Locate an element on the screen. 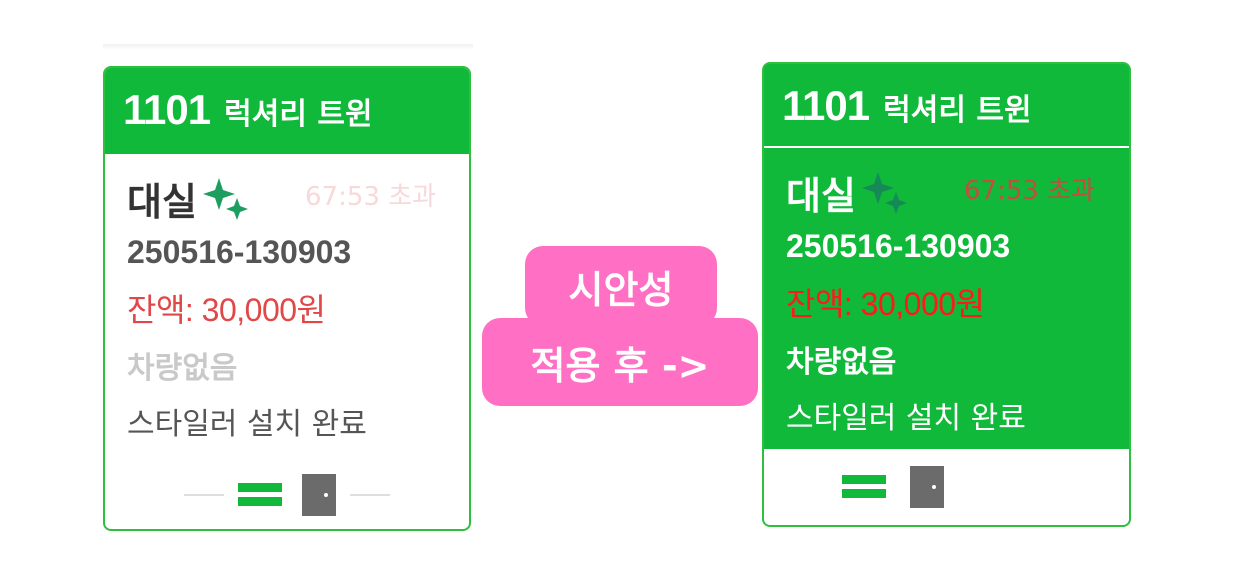  label-line2-bubble: 적용 후 -> is located at coordinates (620, 362).